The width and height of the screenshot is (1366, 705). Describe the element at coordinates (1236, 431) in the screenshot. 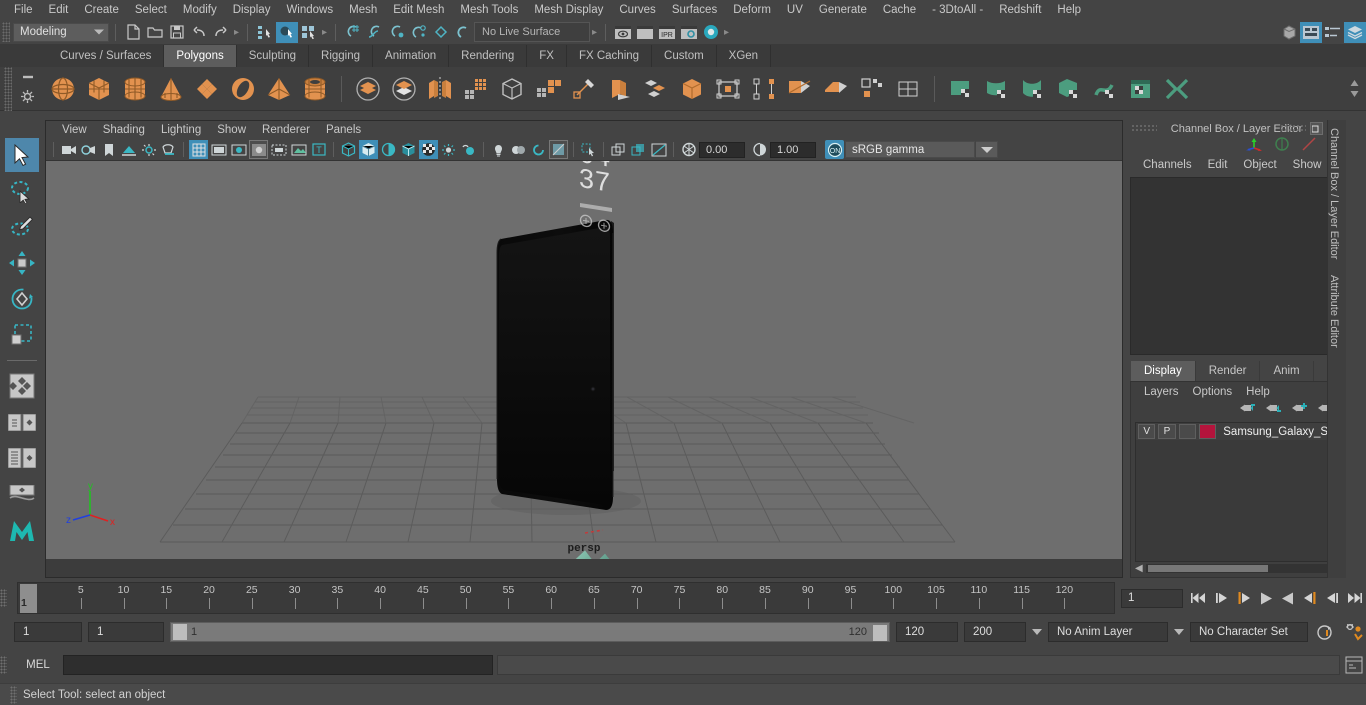

I see `layer-row: V P Samsung_Galaxy_S21_` at that location.